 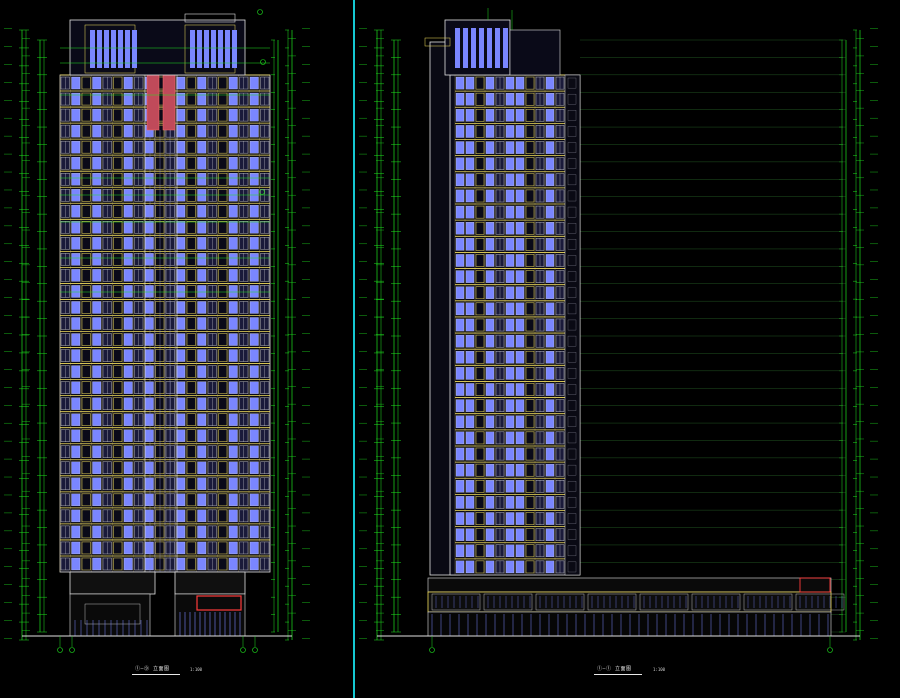 I want to click on side-edge, so click(x=572, y=325).